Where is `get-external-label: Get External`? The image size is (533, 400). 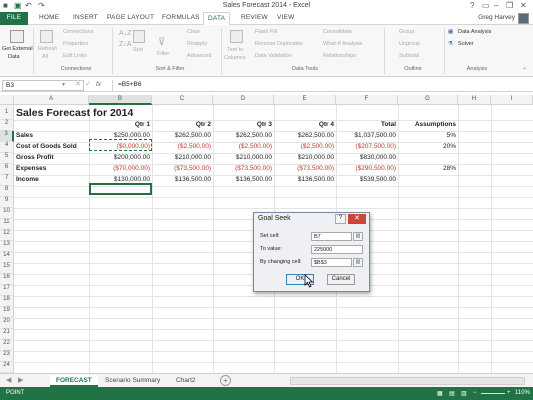 get-external-label: Get External is located at coordinates (17, 49).